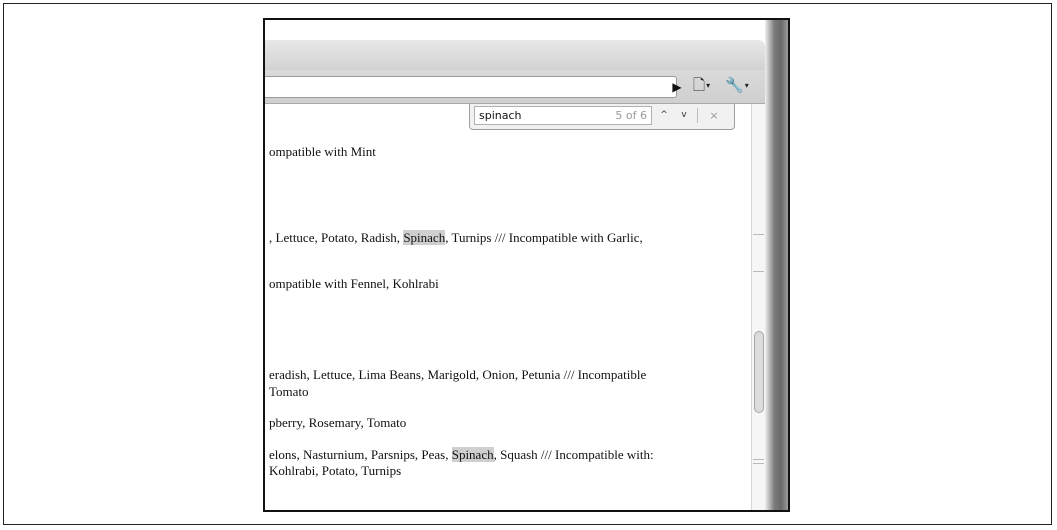 The width and height of the screenshot is (1057, 530). What do you see at coordinates (677, 87) in the screenshot?
I see `go-icon: ▶` at bounding box center [677, 87].